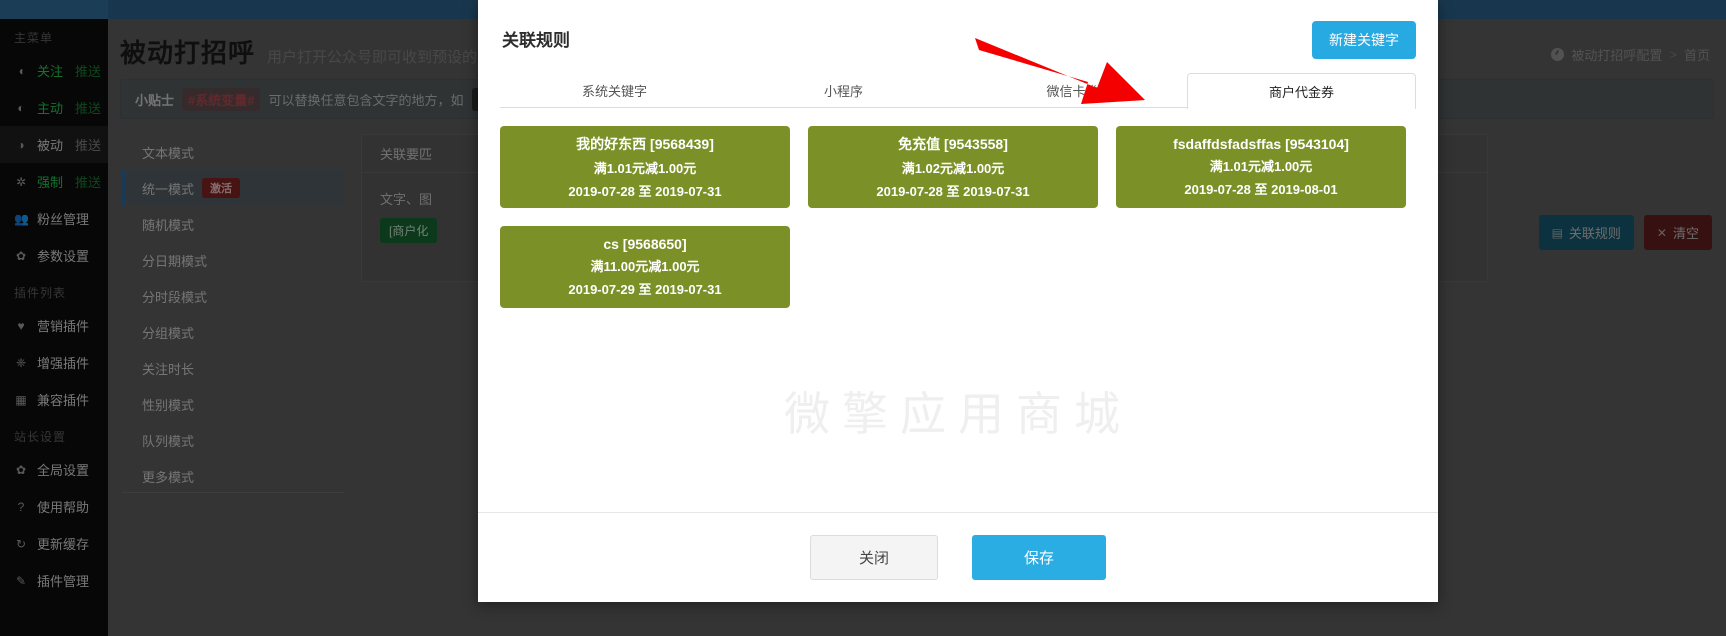 The height and width of the screenshot is (636, 1726). What do you see at coordinates (1039, 557) in the screenshot?
I see `save-button: 保存` at bounding box center [1039, 557].